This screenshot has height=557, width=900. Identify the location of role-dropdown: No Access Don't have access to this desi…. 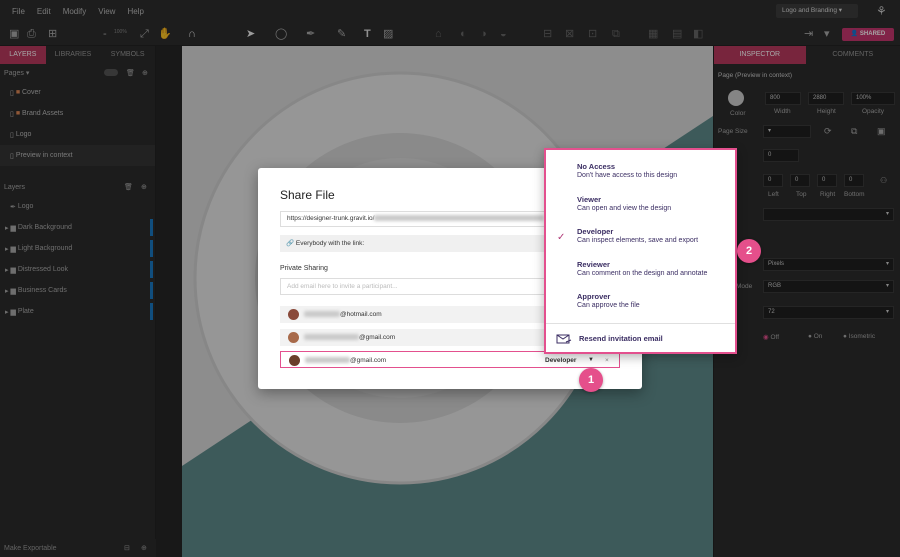
(640, 251).